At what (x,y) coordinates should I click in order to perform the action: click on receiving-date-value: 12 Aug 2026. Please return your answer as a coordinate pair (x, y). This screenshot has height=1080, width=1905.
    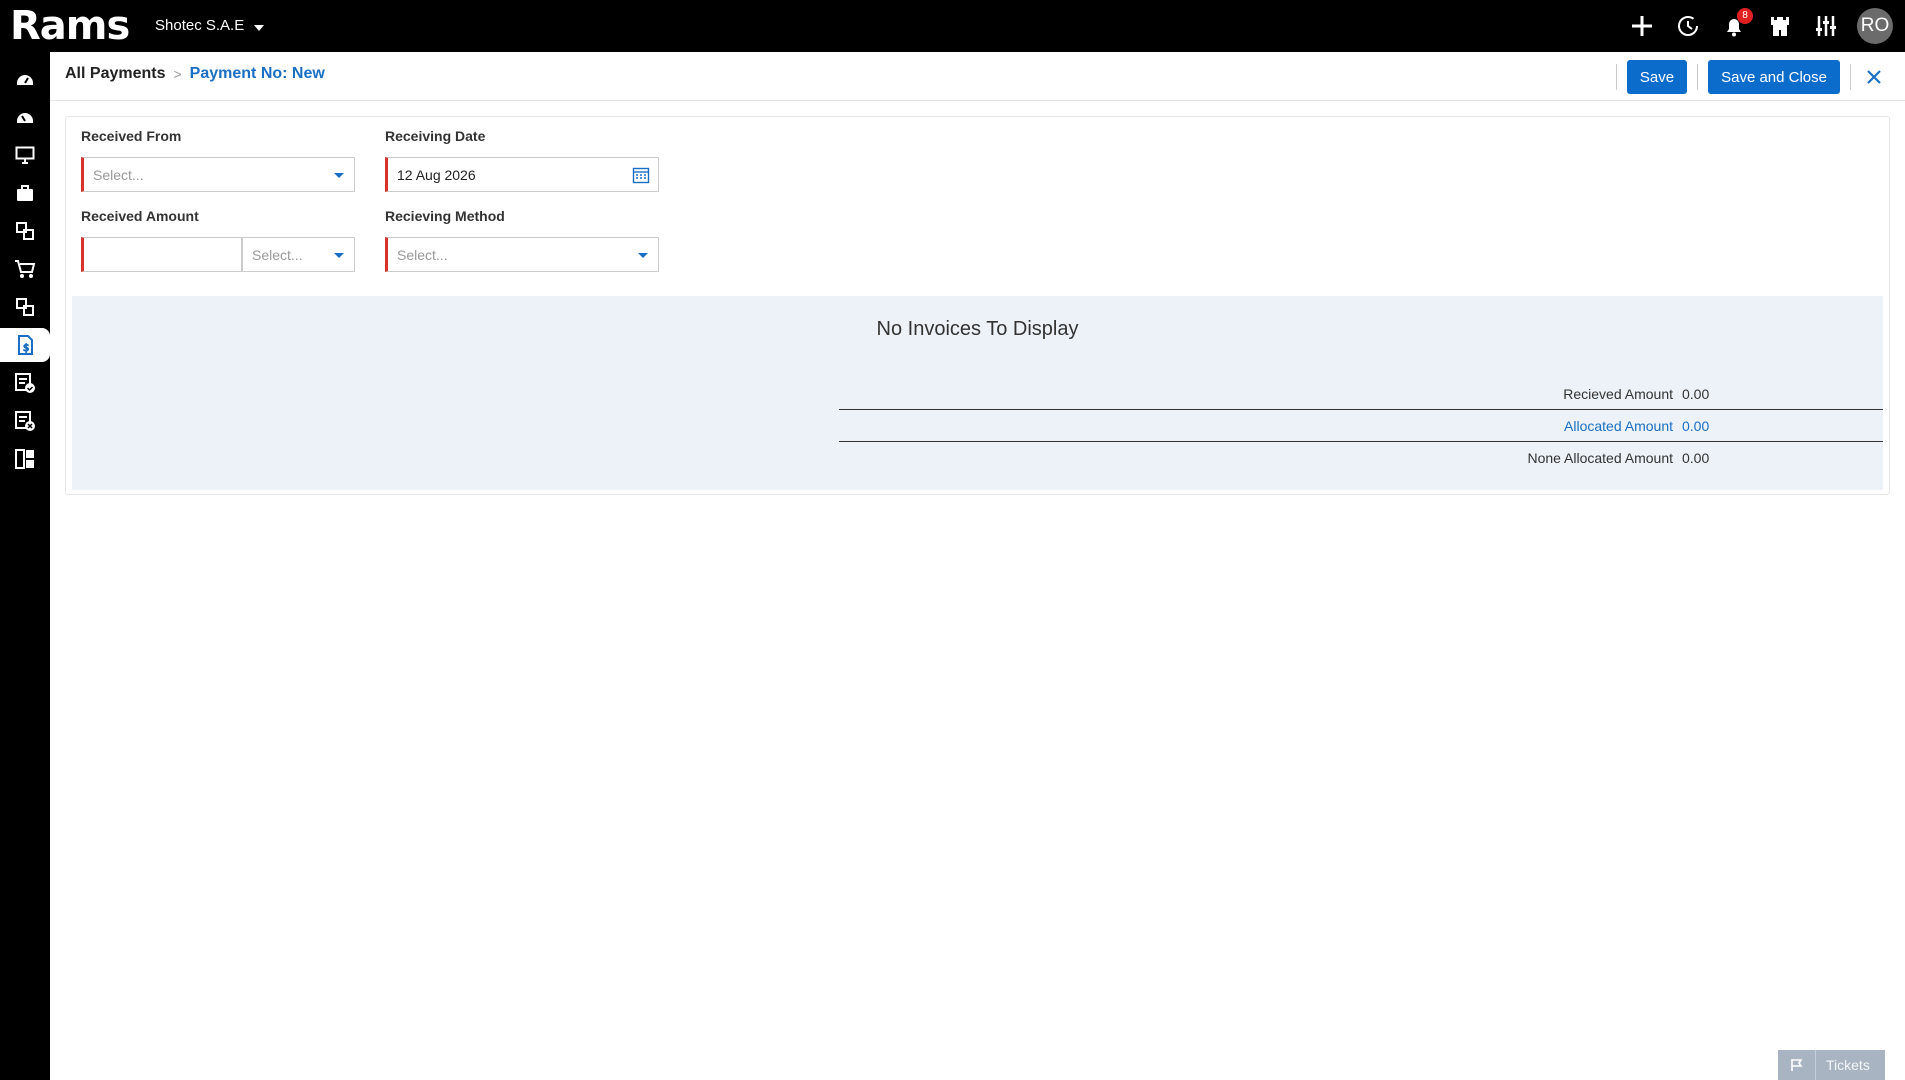
    Looking at the image, I should click on (436, 174).